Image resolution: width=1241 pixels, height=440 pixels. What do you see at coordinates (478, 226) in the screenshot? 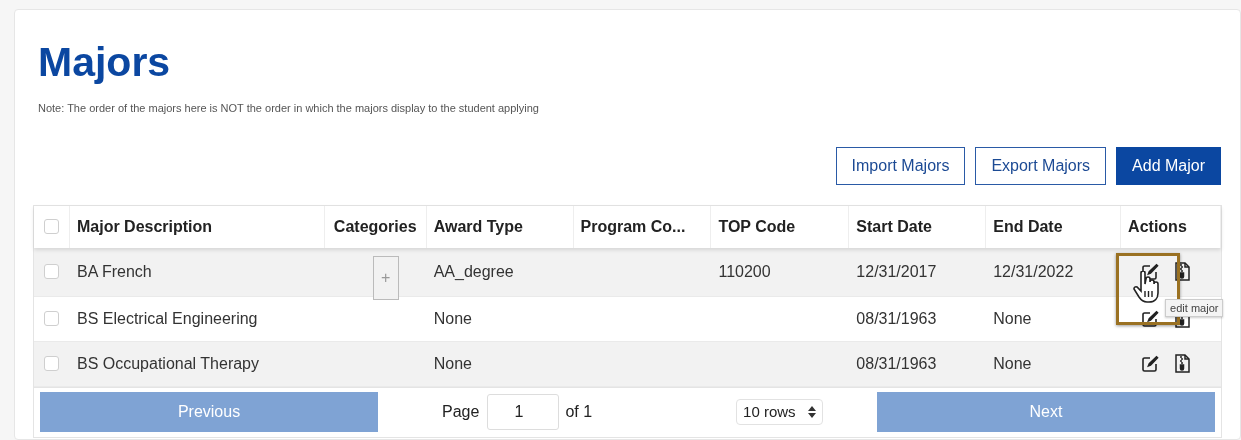
I see `column-header: Award Type` at bounding box center [478, 226].